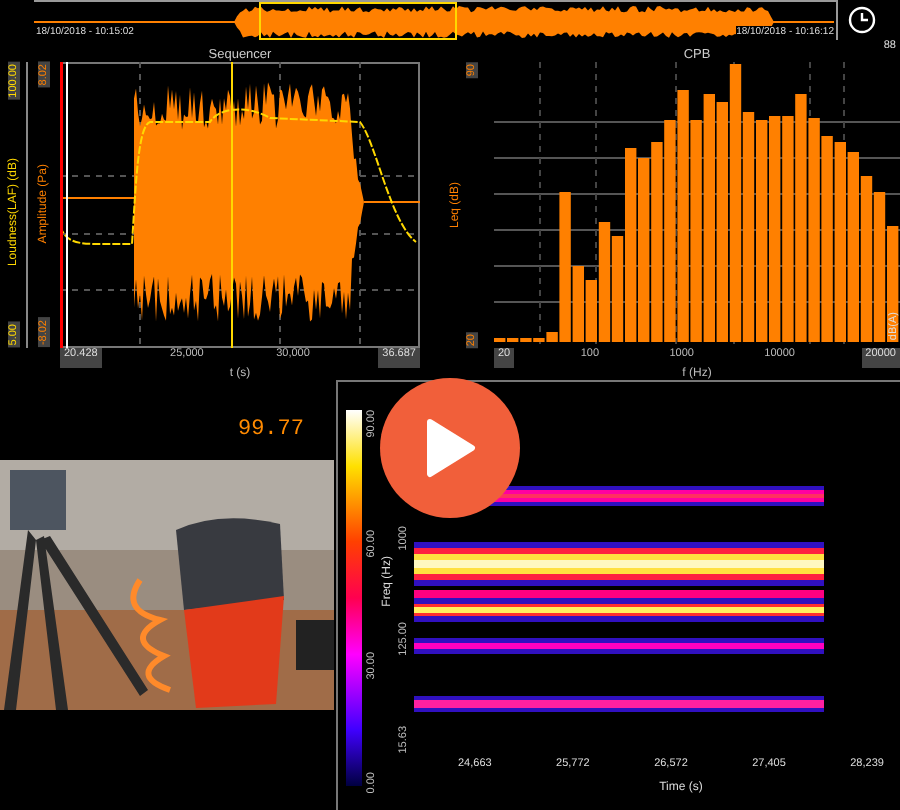 The image size is (900, 810). What do you see at coordinates (270, 430) in the screenshot?
I see `readout-value: 99.77` at bounding box center [270, 430].